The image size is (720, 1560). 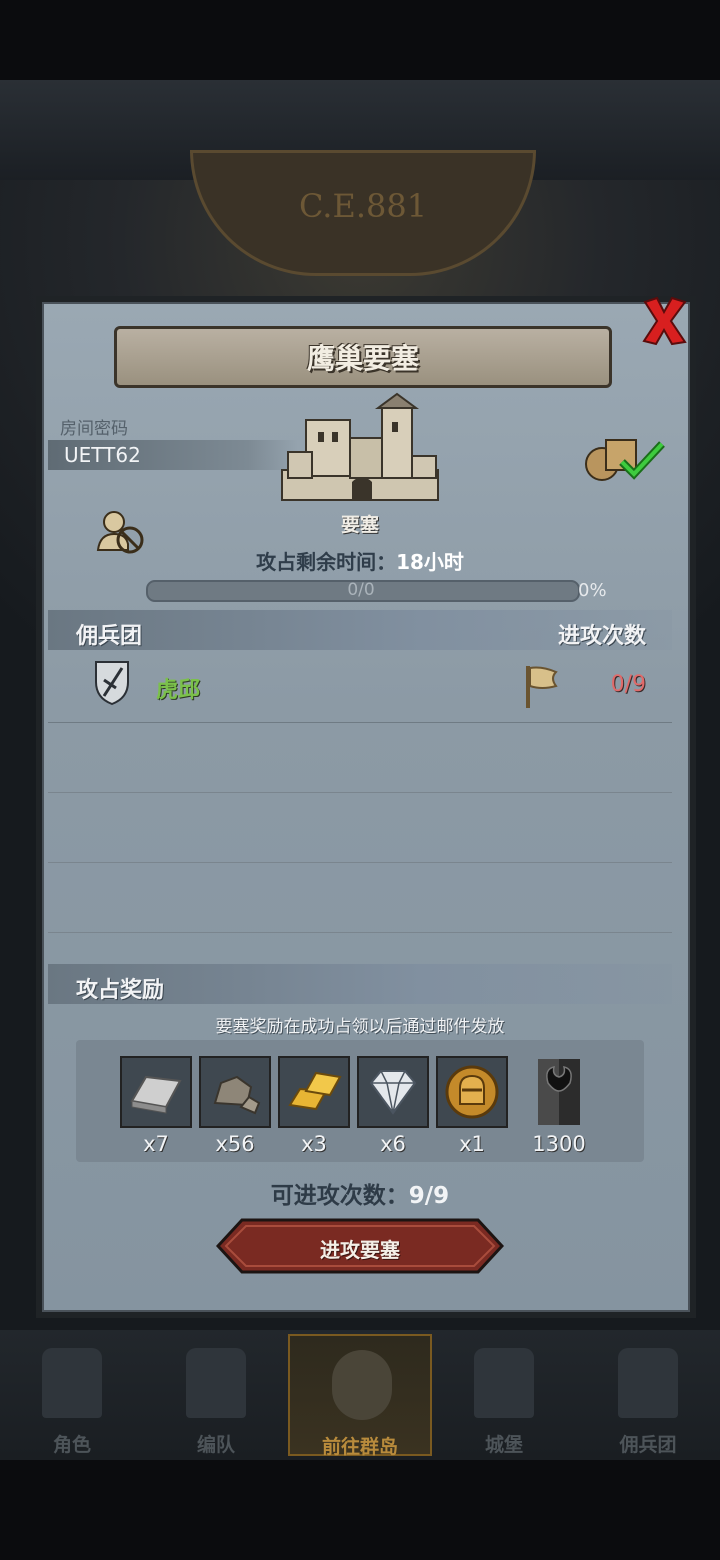 What do you see at coordinates (628, 684) in the screenshot?
I see `mercenary-attacks: 0/9` at bounding box center [628, 684].